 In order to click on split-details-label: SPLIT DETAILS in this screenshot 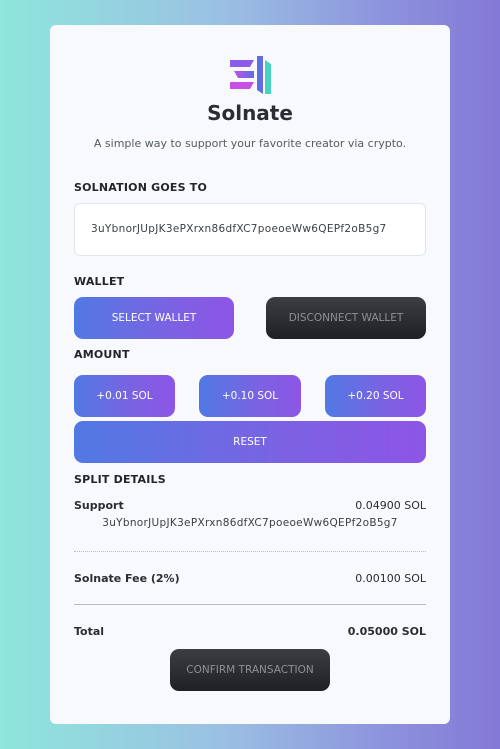, I will do `click(120, 479)`.